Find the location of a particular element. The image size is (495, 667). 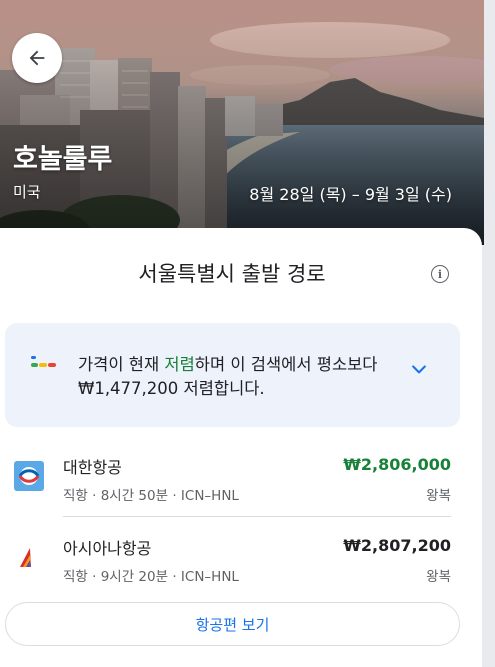

insight-prefix: 가격이 현재 is located at coordinates (121, 364).